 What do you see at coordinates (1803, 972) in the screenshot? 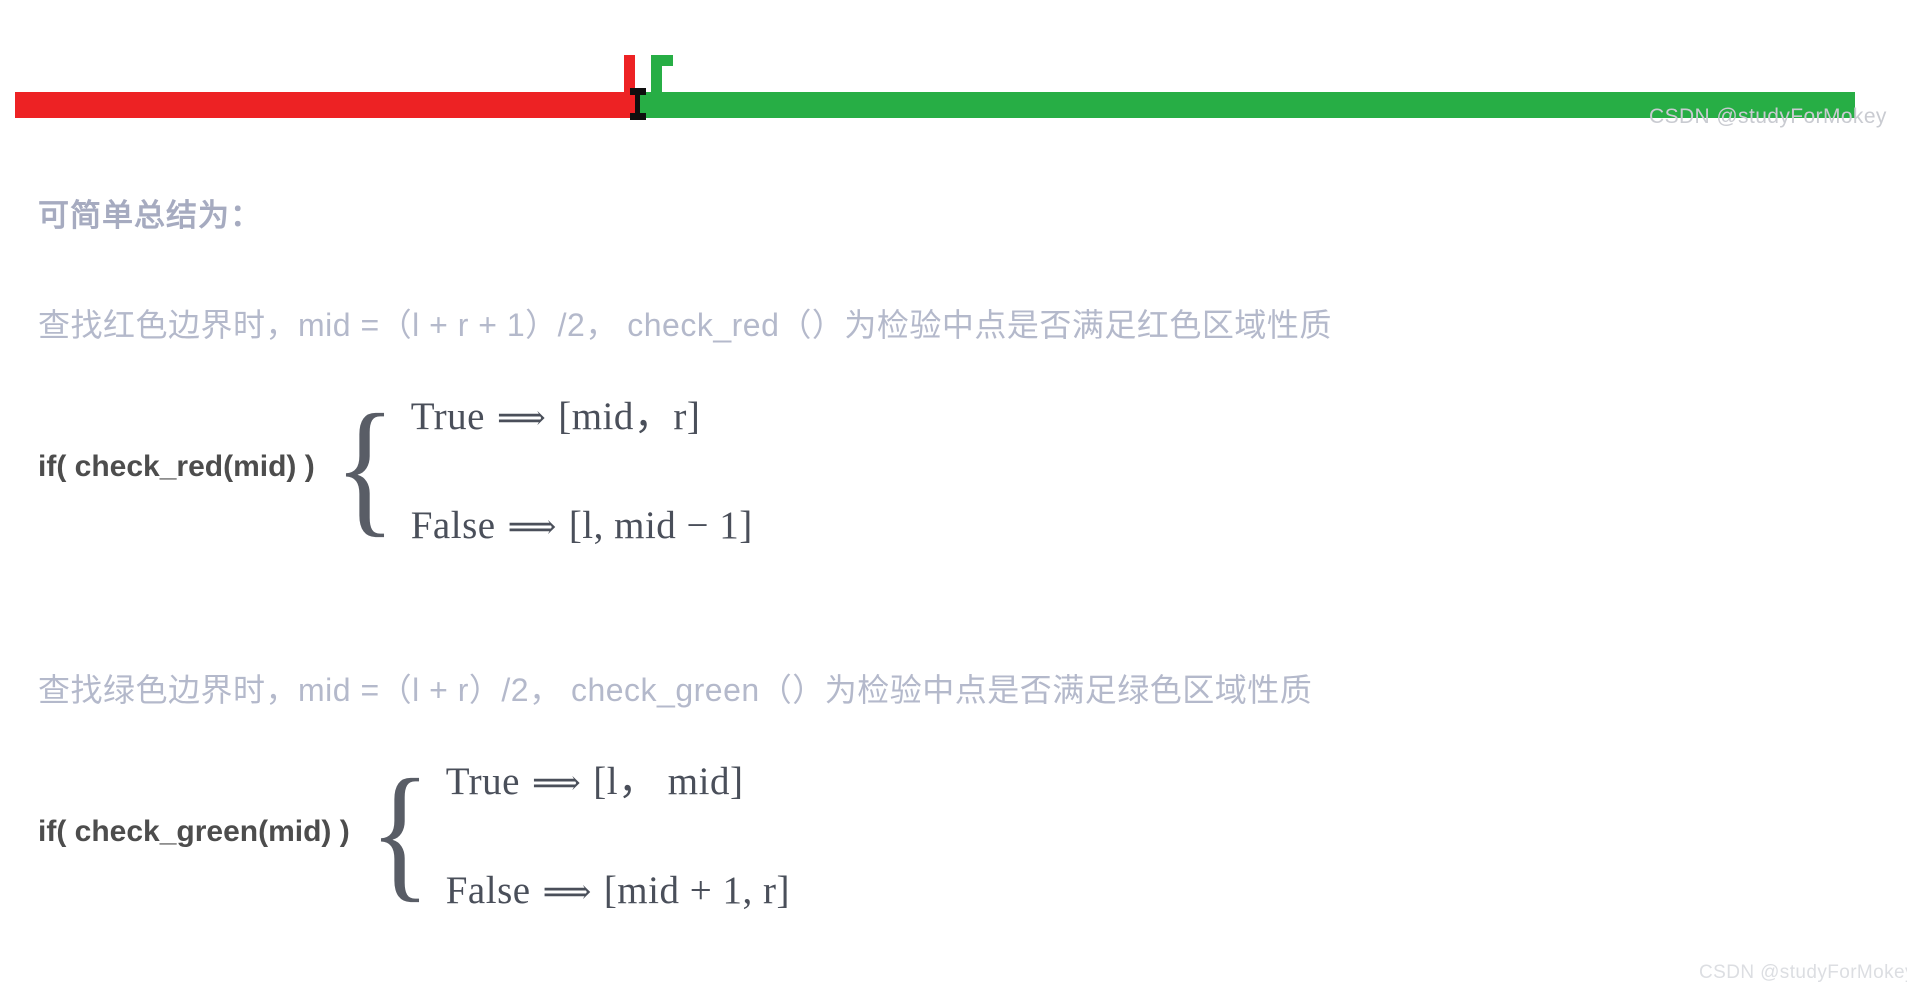
I see `watermark-bottom: CSDN @studyForMokey` at bounding box center [1803, 972].